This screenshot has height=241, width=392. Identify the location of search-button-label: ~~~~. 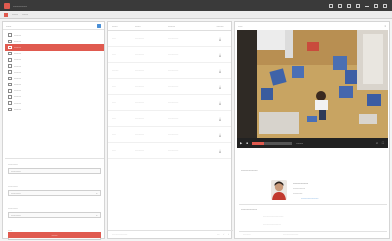
(54, 235).